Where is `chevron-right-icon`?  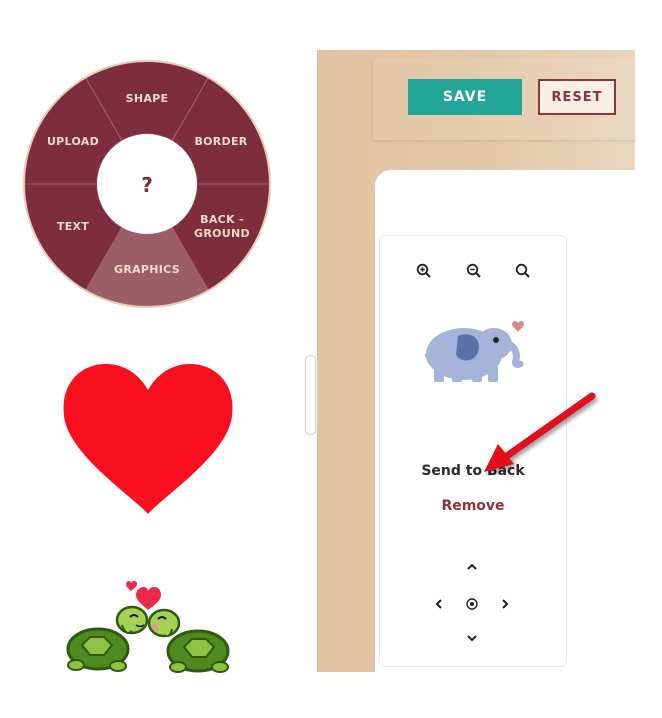 chevron-right-icon is located at coordinates (505, 604).